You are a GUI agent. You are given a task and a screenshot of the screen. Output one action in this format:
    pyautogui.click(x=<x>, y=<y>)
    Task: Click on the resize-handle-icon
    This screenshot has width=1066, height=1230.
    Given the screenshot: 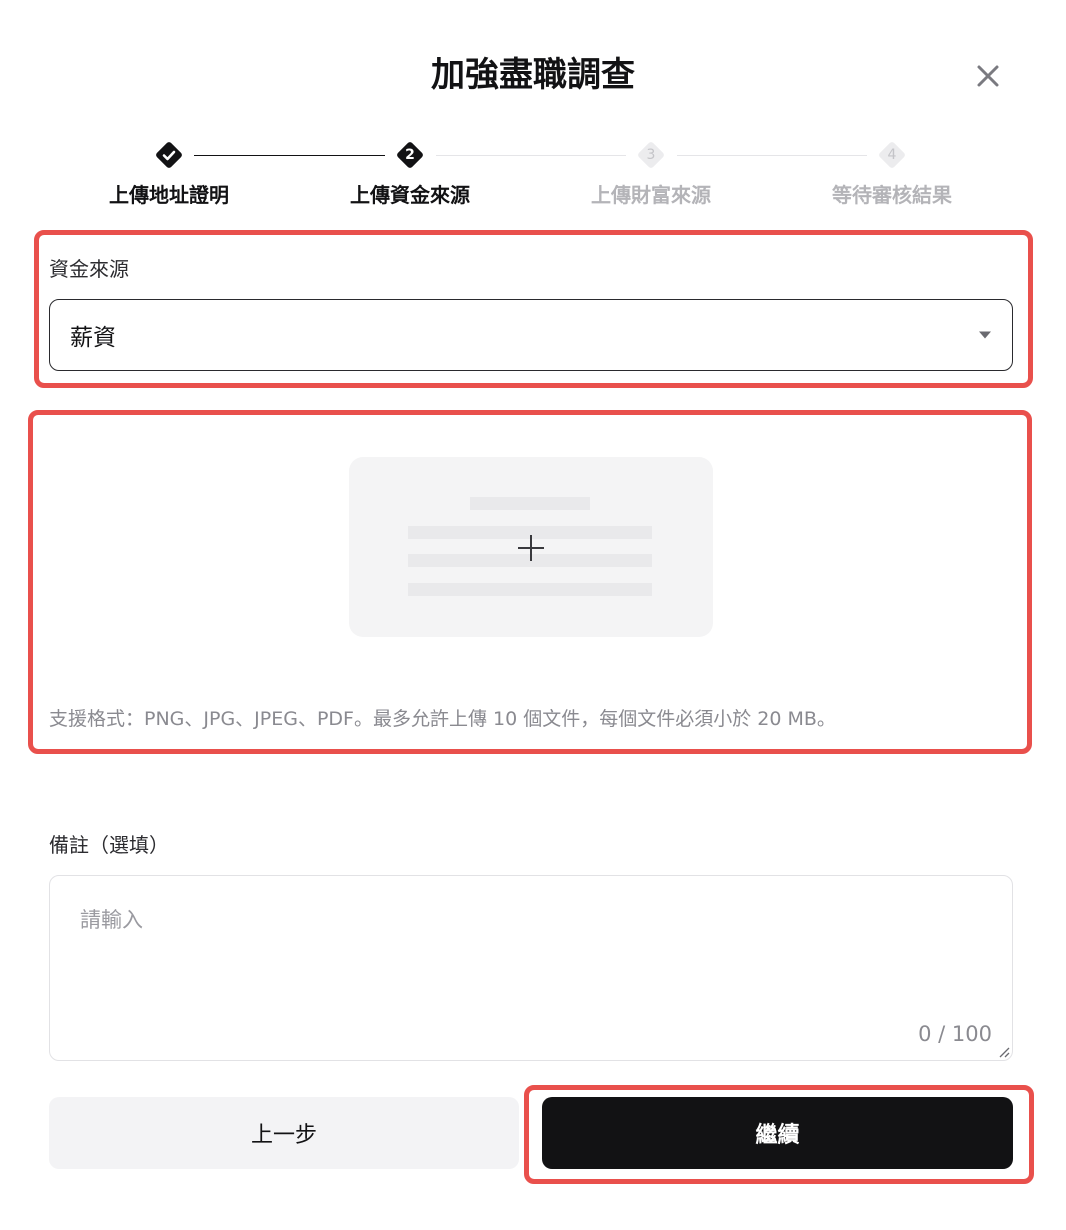 What is the action you would take?
    pyautogui.click(x=1003, y=1051)
    